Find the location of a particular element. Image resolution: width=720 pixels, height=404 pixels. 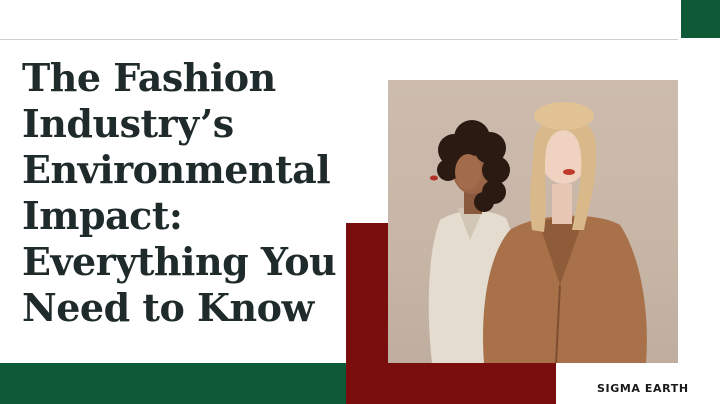

green-bottom-band is located at coordinates (173, 383).